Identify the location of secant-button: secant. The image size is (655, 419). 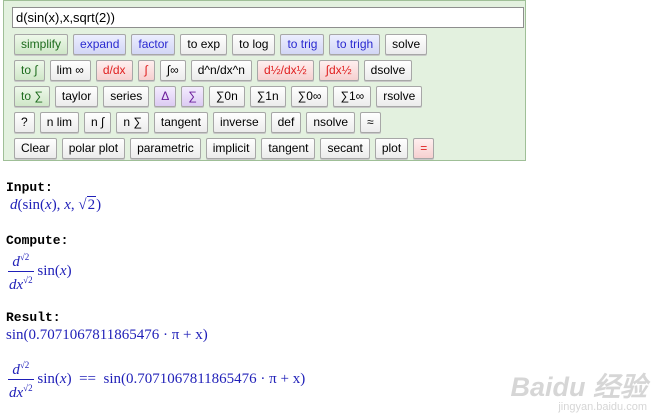
(345, 148).